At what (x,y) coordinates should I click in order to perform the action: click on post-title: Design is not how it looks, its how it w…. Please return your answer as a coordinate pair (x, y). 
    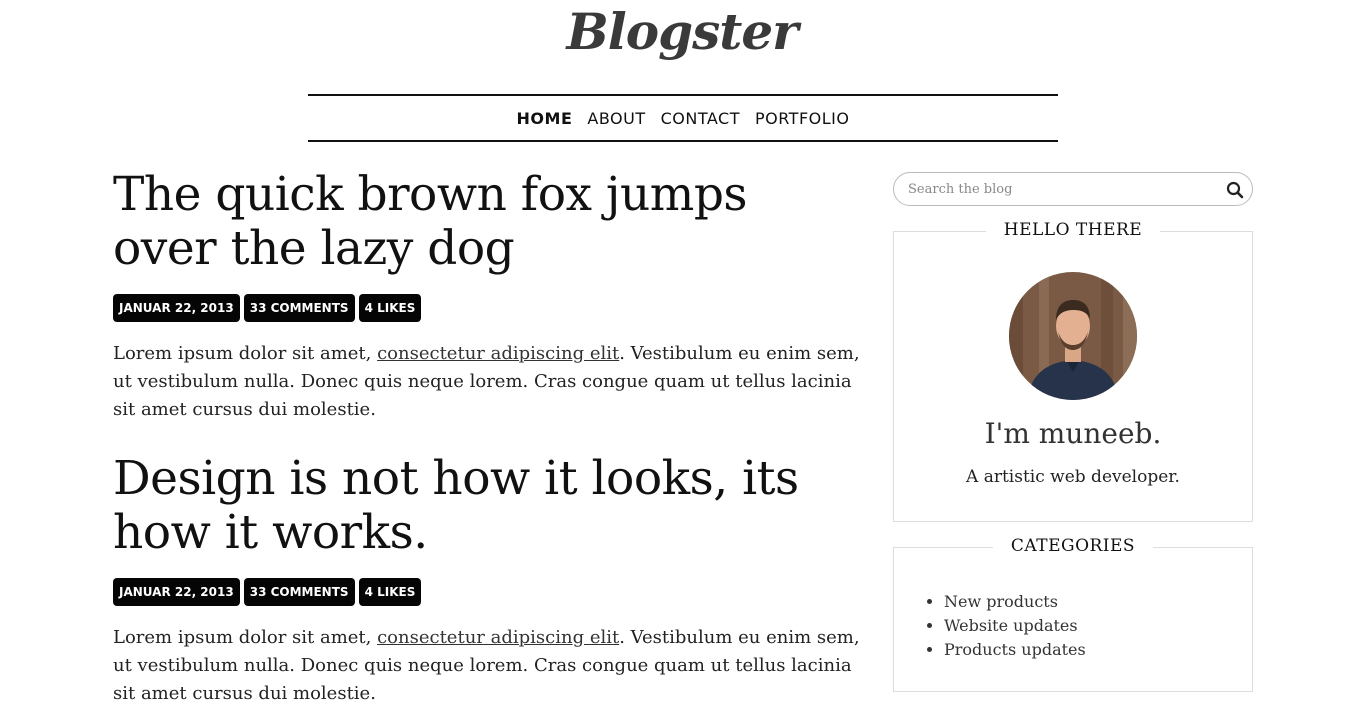
    Looking at the image, I should click on (488, 506).